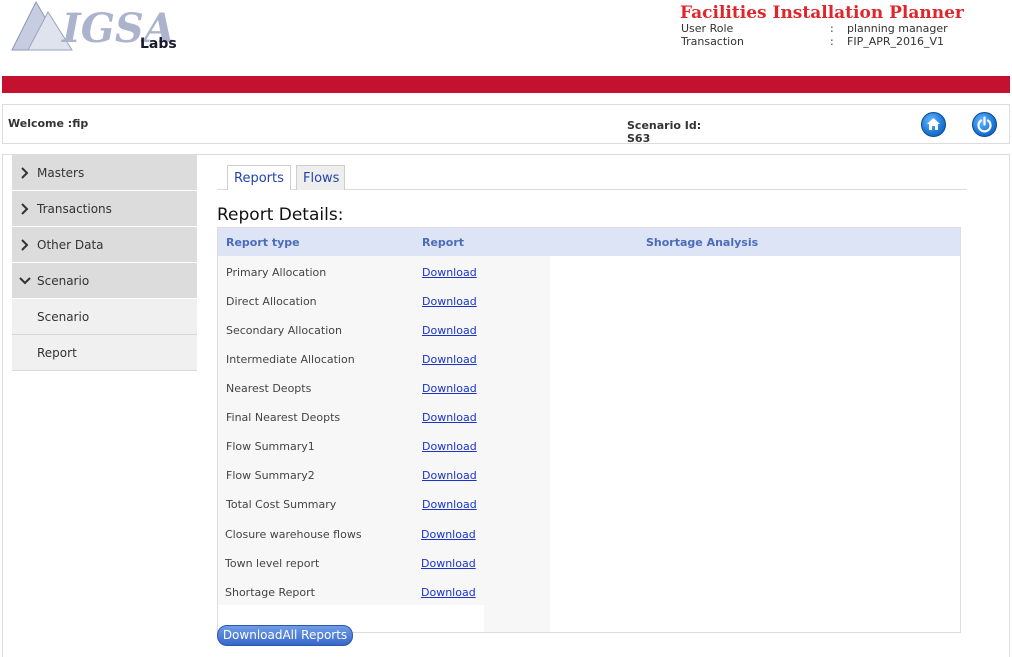 This screenshot has width=1012, height=657. I want to click on app-title: Facilities Installation Planner, so click(822, 13).